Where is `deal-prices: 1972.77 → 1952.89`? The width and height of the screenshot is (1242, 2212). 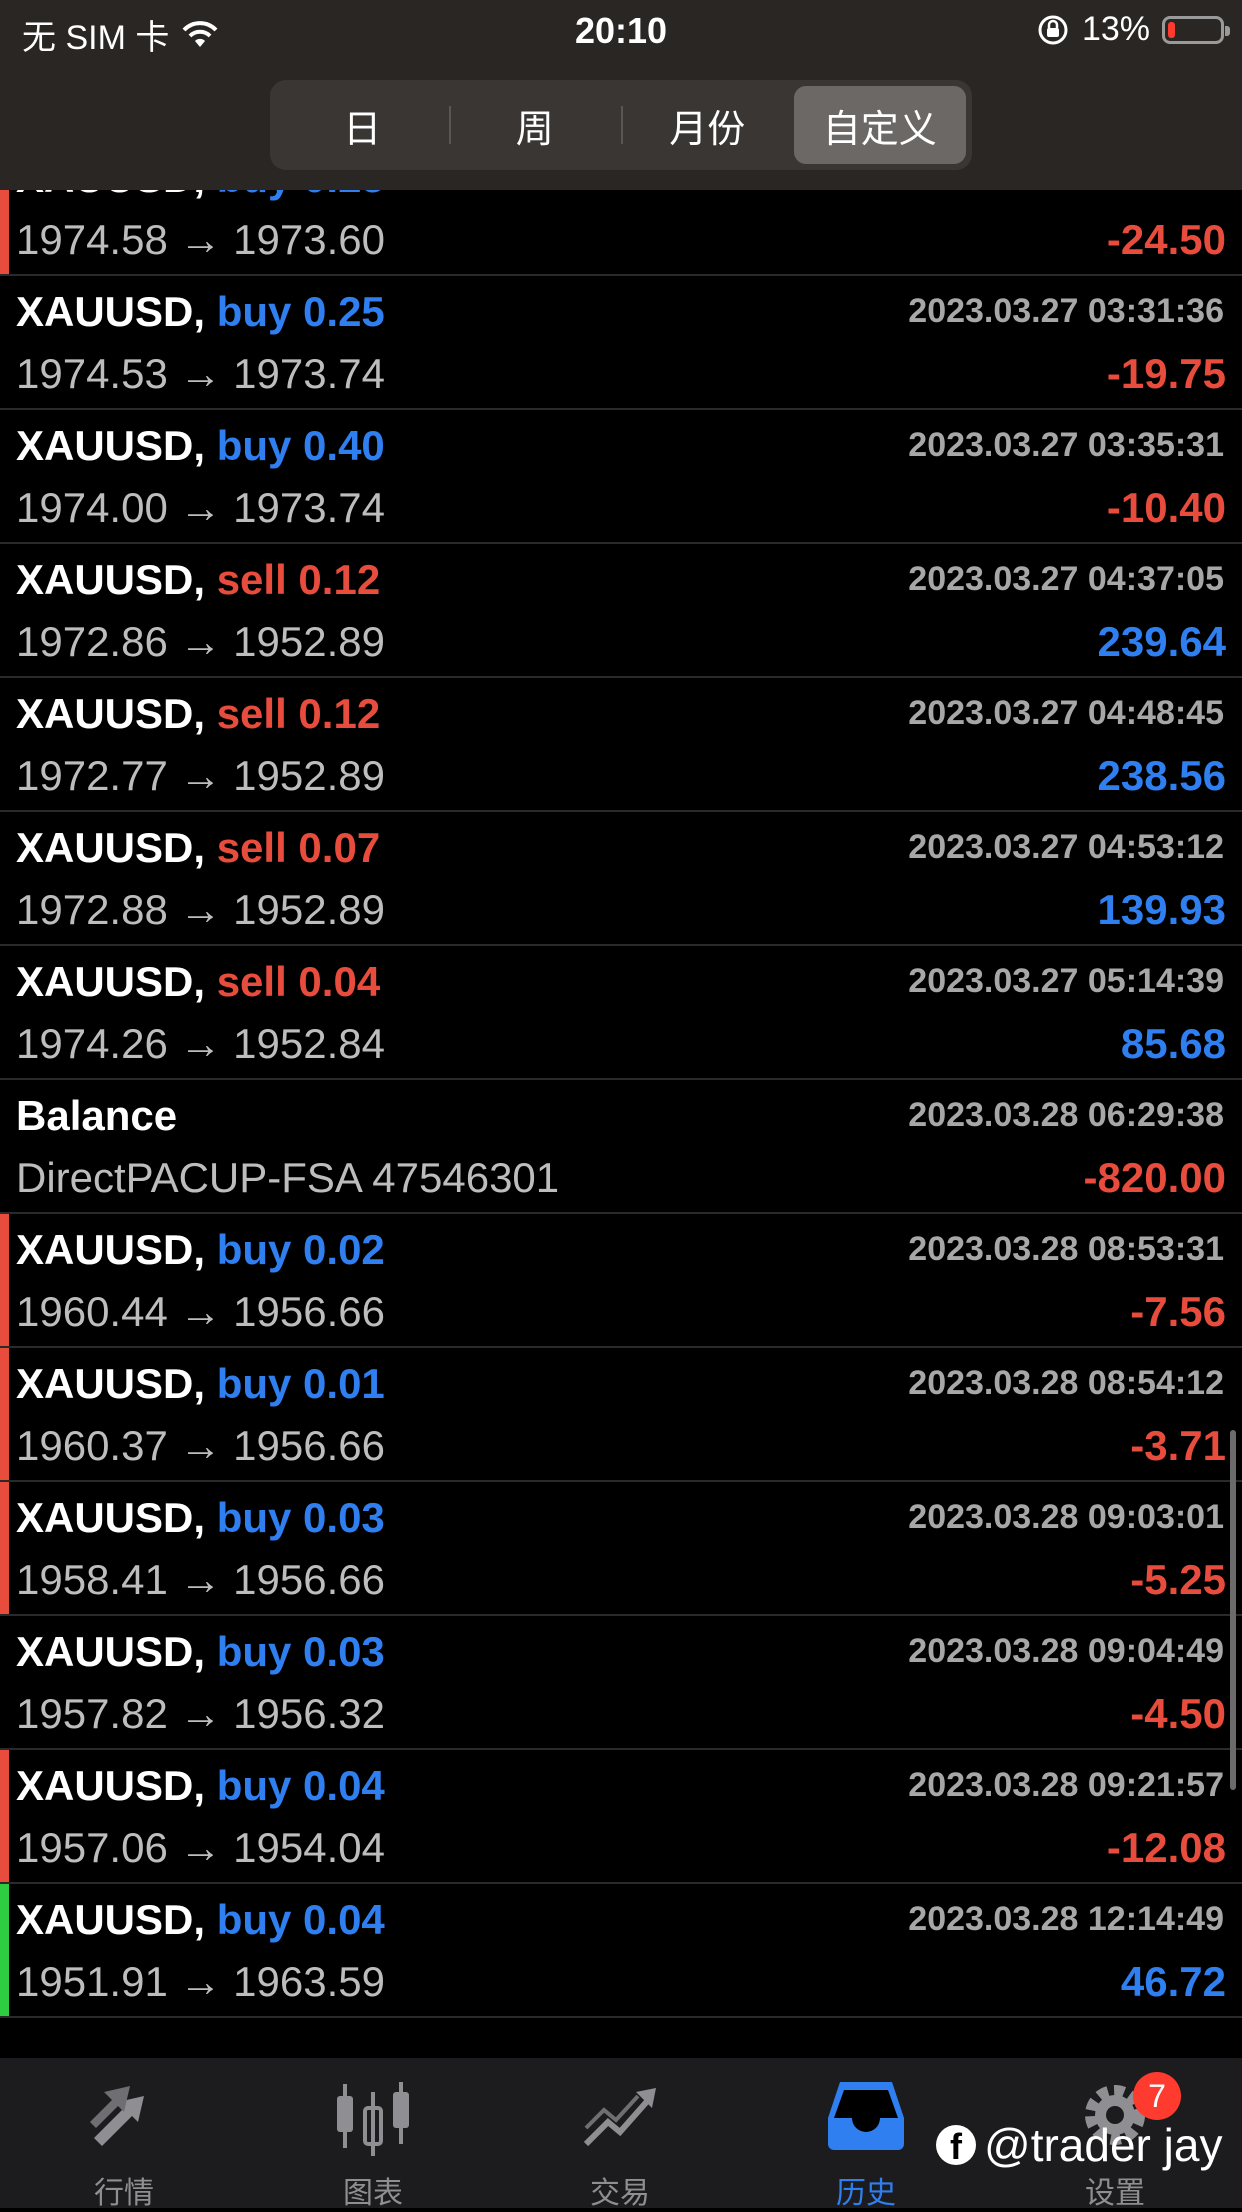 deal-prices: 1972.77 → 1952.89 is located at coordinates (200, 775).